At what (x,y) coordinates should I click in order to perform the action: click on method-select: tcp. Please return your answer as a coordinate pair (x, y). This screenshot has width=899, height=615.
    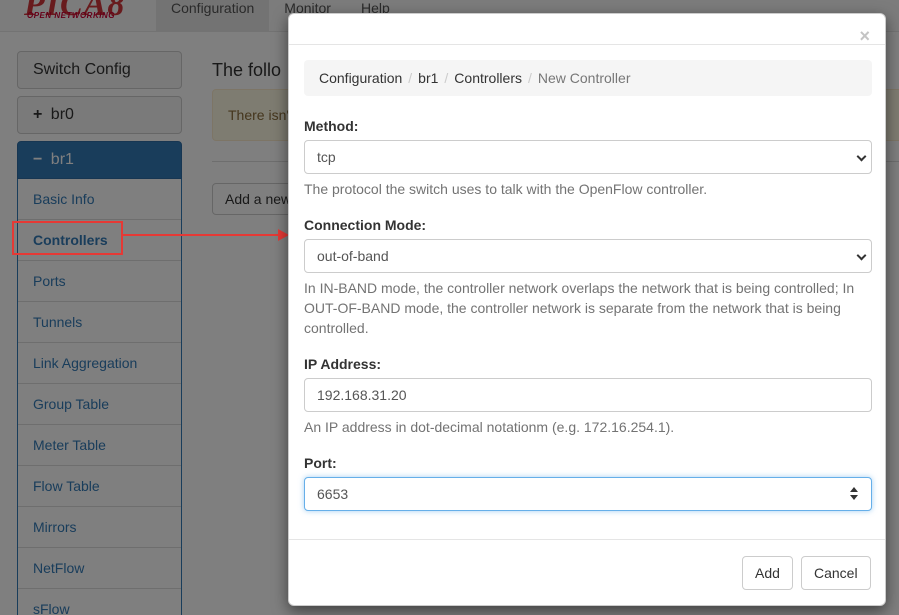
    Looking at the image, I should click on (588, 157).